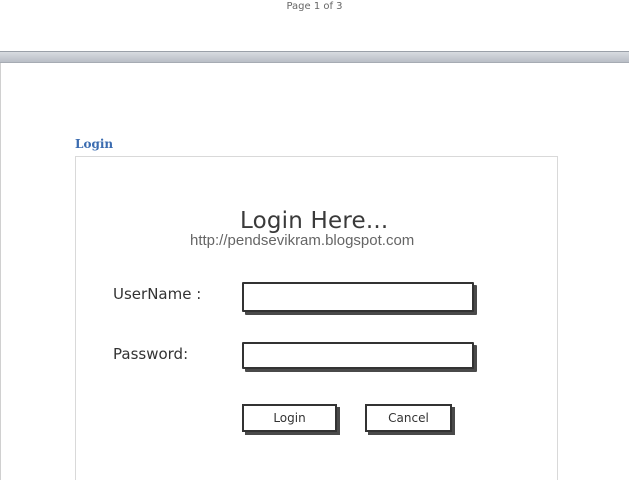 Image resolution: width=629 pixels, height=480 pixels. Describe the element at coordinates (314, 57) in the screenshot. I see `page-separator` at that location.